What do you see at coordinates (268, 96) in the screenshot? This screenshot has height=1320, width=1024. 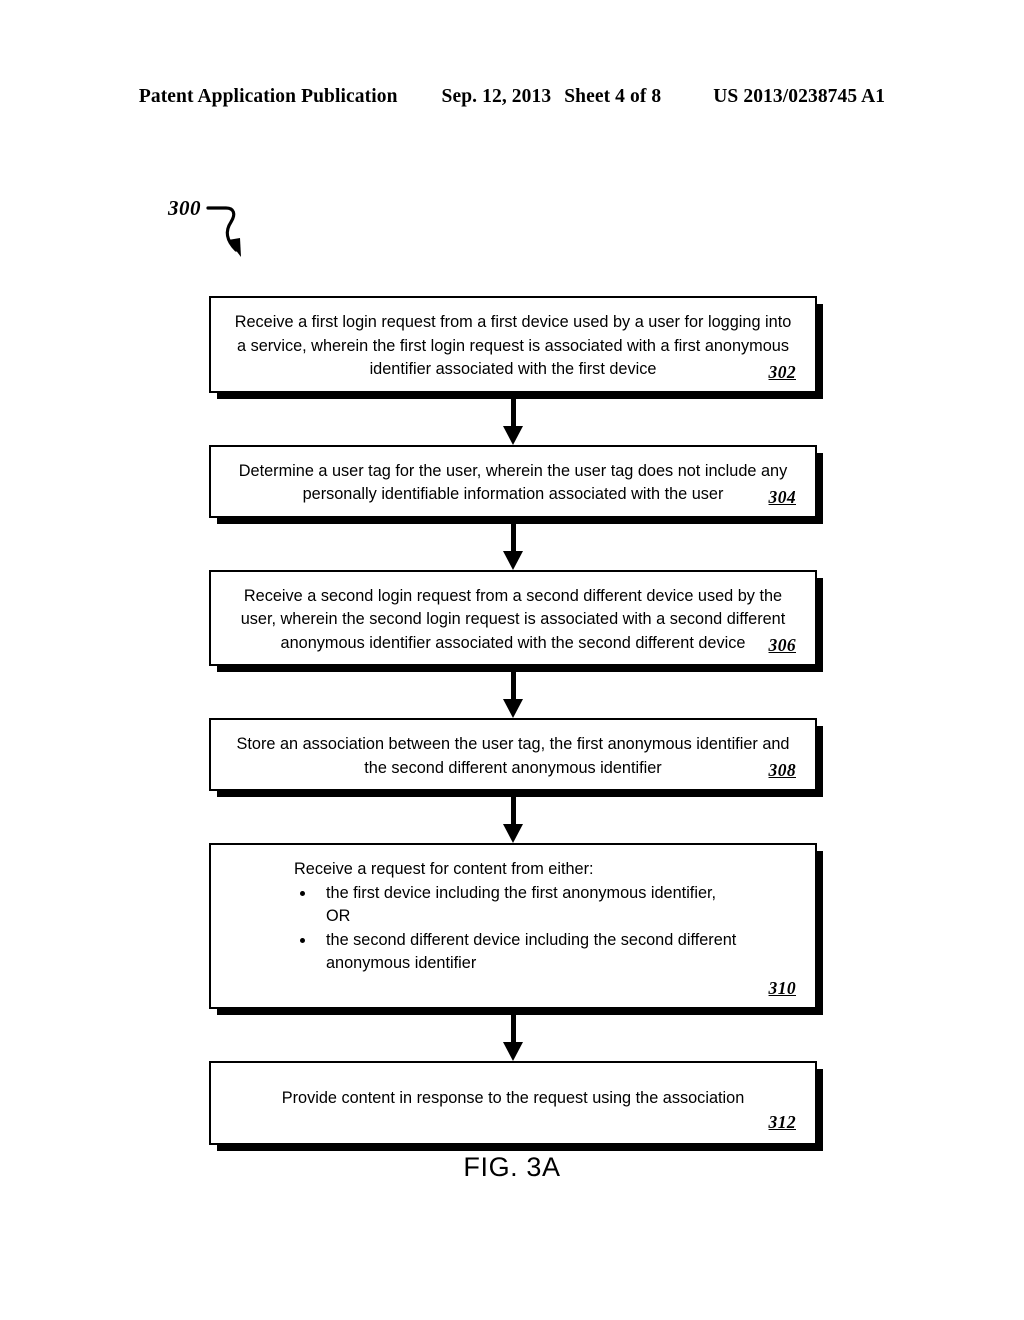 I see `header-publication-title: Patent Application Publication` at bounding box center [268, 96].